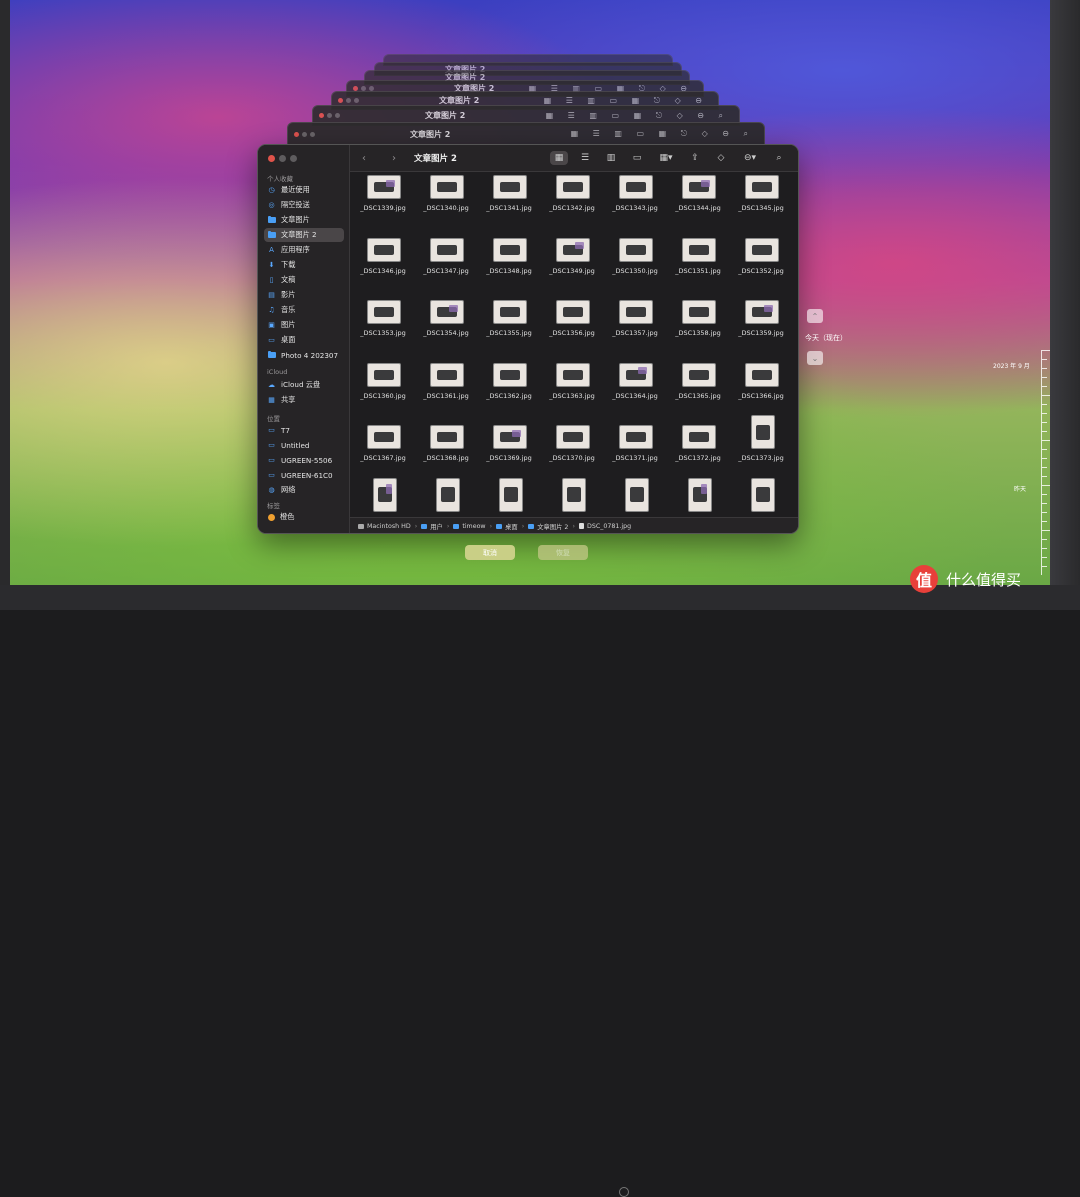 The height and width of the screenshot is (1197, 1080). Describe the element at coordinates (383, 455) in the screenshot. I see `file-item: _DSC1367.jpg` at that location.